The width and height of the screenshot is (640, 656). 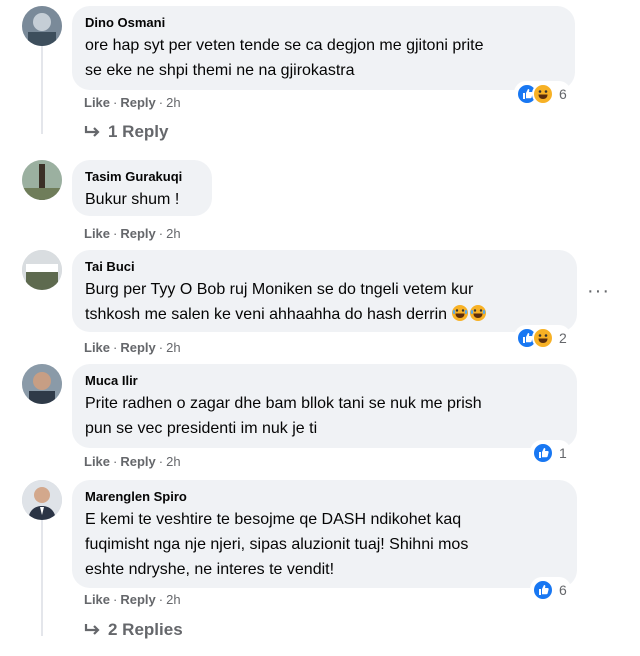 I want to click on comment-bubble: Tasim Gurakuqi Bukur shum !, so click(x=142, y=188).